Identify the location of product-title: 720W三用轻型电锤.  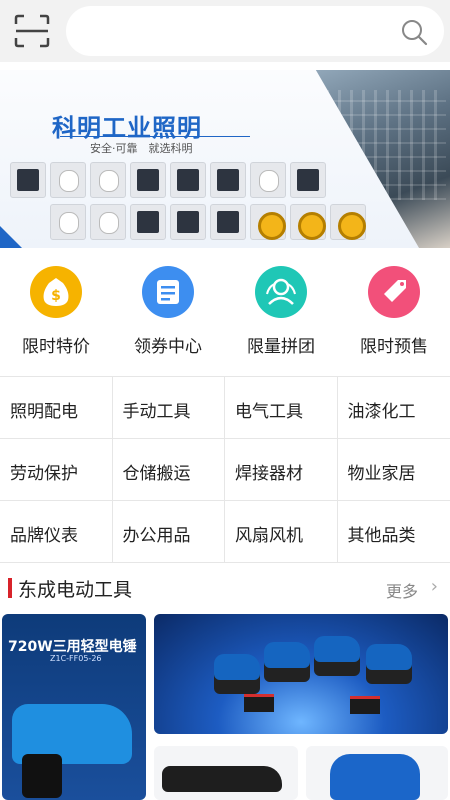
(72, 647).